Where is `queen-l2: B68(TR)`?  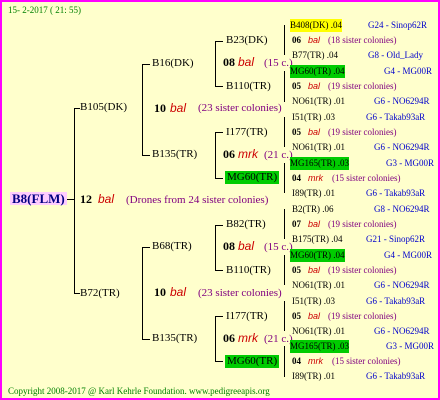 queen-l2: B68(TR) is located at coordinates (172, 246).